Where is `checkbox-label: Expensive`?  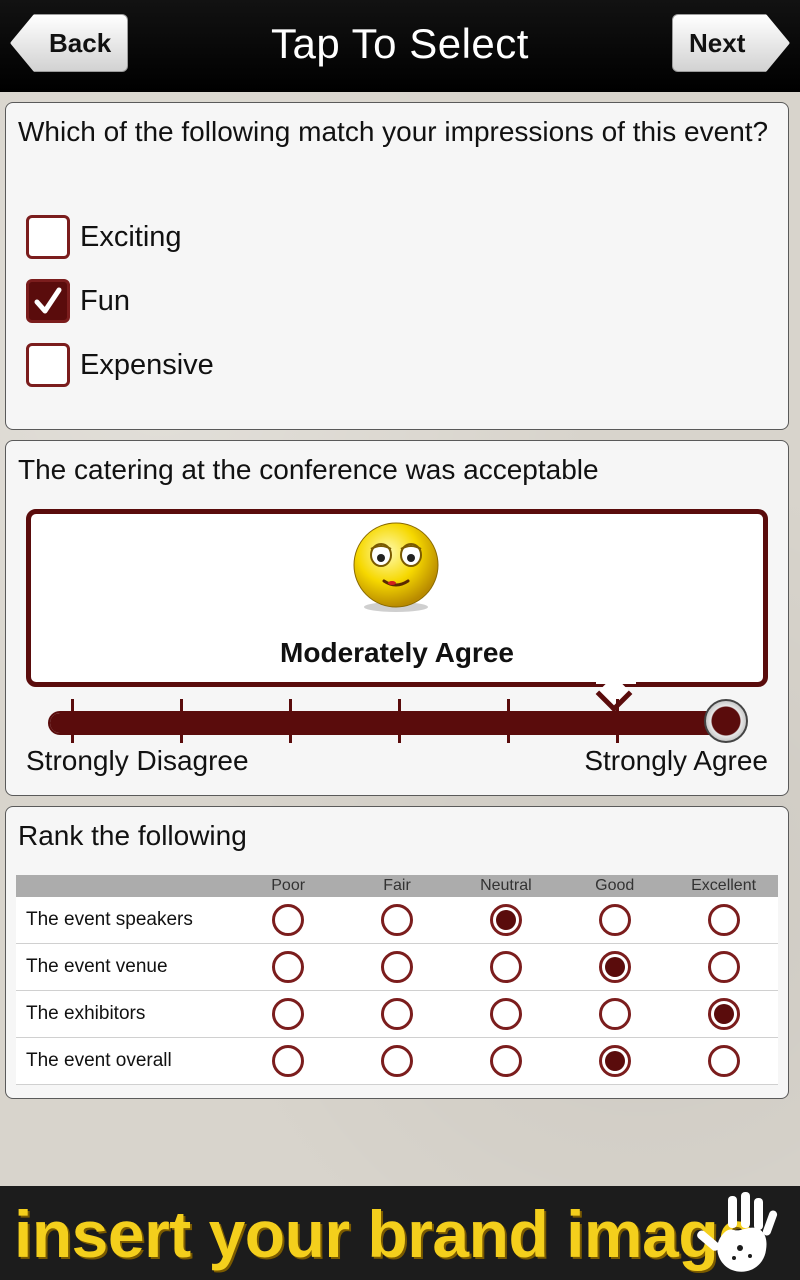
checkbox-label: Expensive is located at coordinates (147, 364).